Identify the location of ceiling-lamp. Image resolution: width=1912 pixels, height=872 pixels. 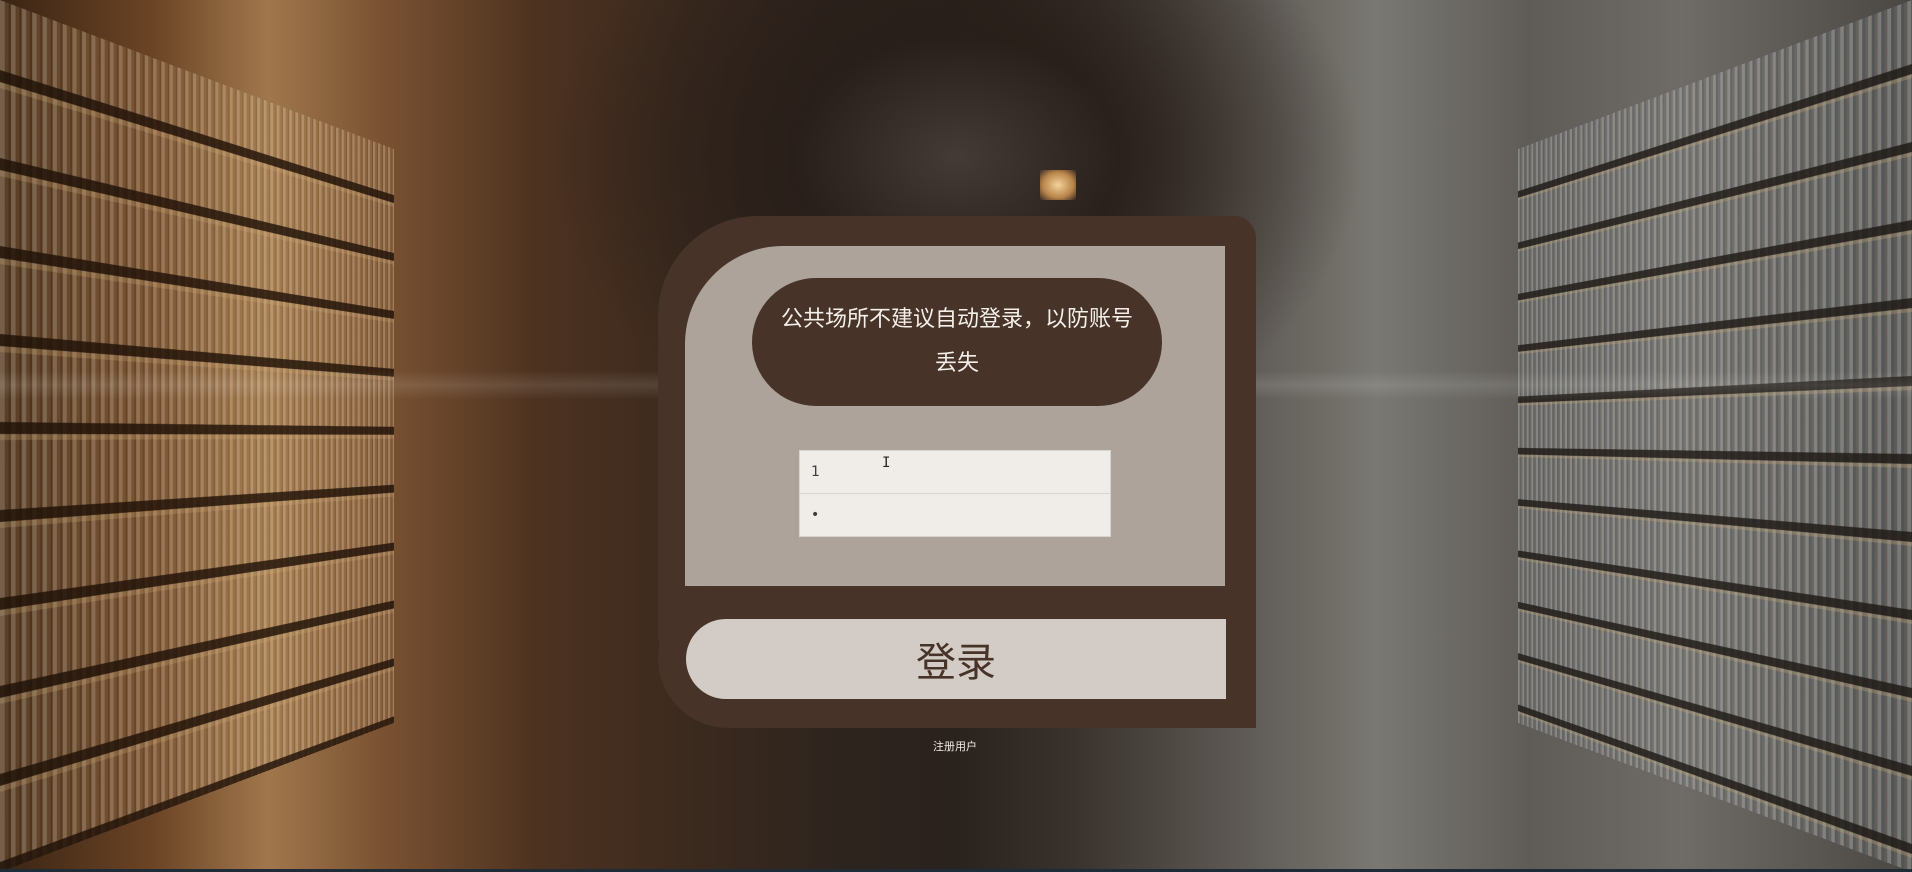
(1058, 185).